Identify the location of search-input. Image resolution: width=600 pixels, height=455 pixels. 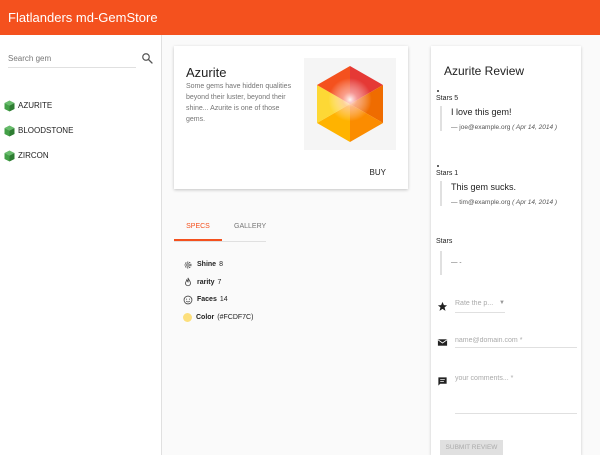
(72, 58).